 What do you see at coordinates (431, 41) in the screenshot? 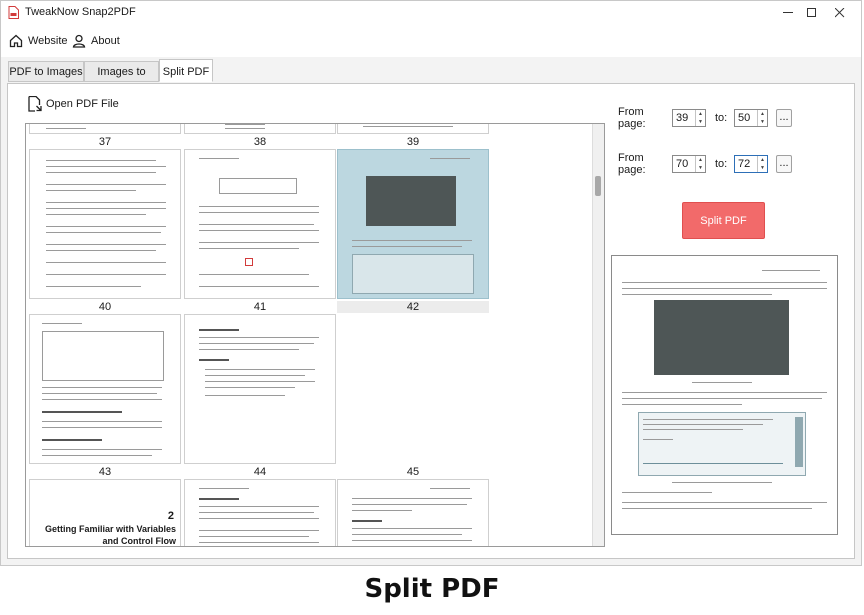
I see `menu-bar: Website About` at bounding box center [431, 41].